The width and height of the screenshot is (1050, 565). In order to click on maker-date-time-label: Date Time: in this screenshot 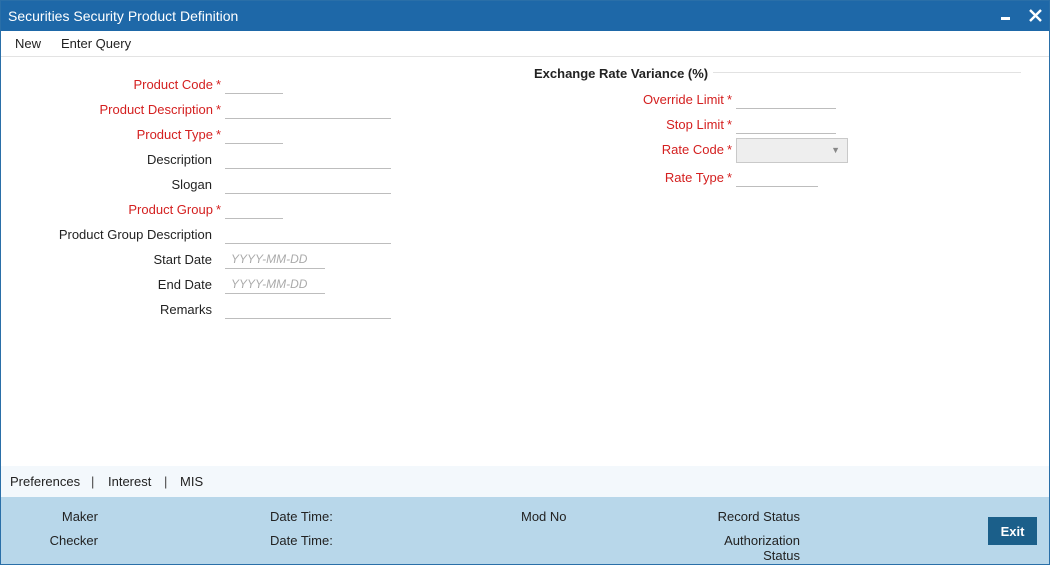, I will do `click(301, 516)`.